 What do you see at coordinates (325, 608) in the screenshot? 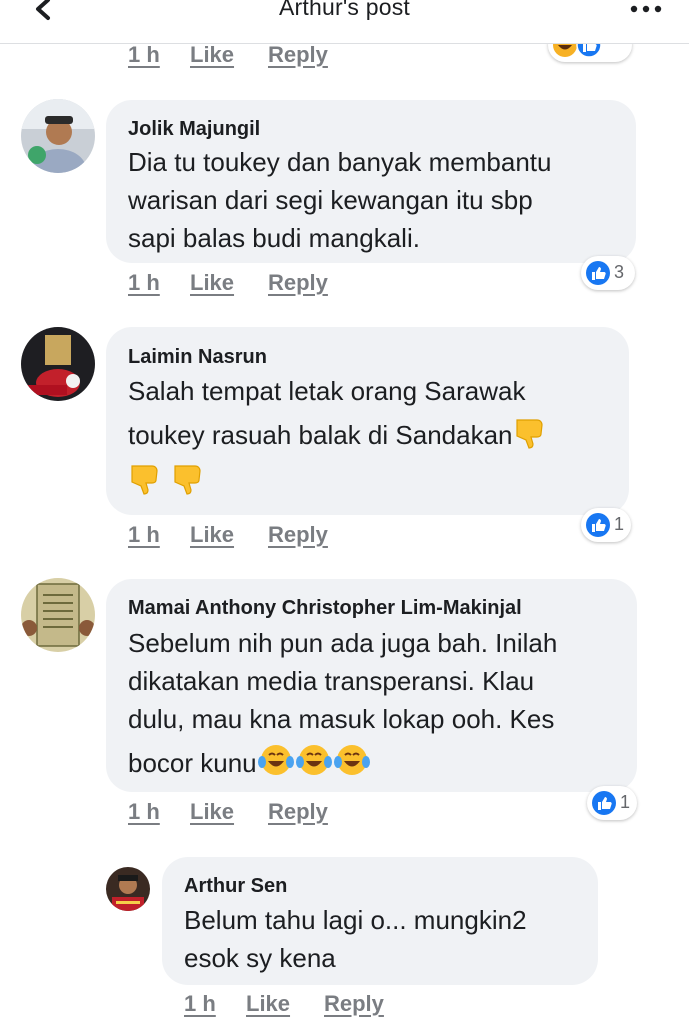
I see `comment-author: Mamai Anthony Christopher Lim-Makinjal` at bounding box center [325, 608].